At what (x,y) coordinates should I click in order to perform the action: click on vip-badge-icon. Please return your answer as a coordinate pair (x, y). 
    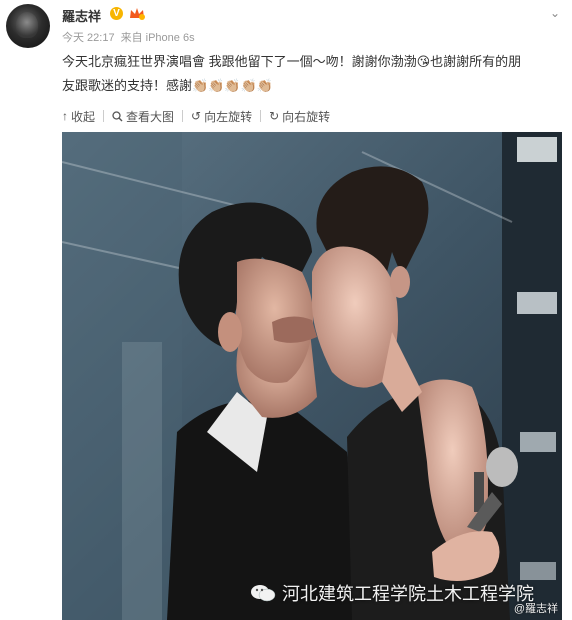
    Looking at the image, I should click on (137, 14).